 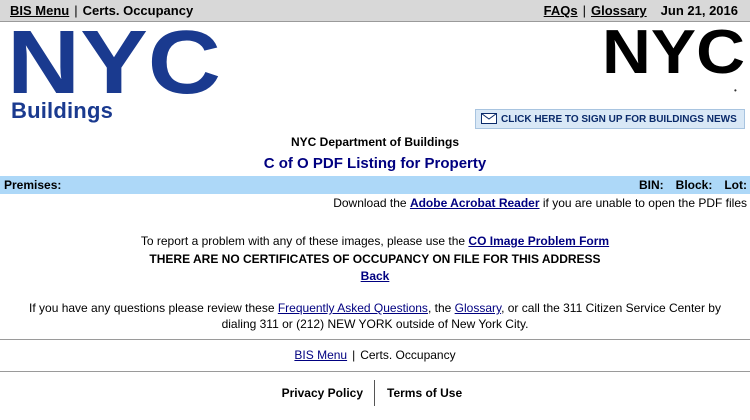 I want to click on bottom-section-label: Certs. Occupancy, so click(x=408, y=355).